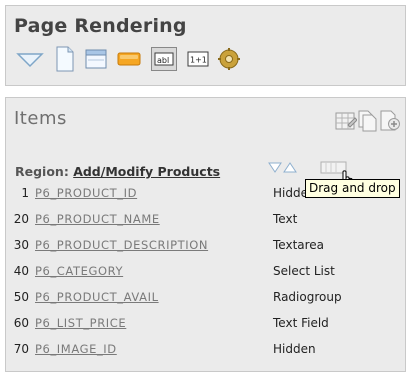 The height and width of the screenshot is (372, 417). Describe the element at coordinates (21, 323) in the screenshot. I see `row-sequence: 60` at that location.